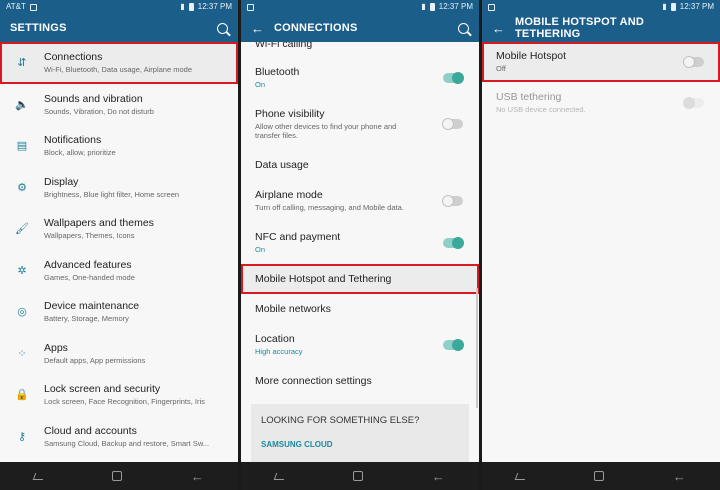 The height and width of the screenshot is (490, 720). What do you see at coordinates (529, 97) in the screenshot?
I see `hotspot-item-title: USB tethering` at bounding box center [529, 97].